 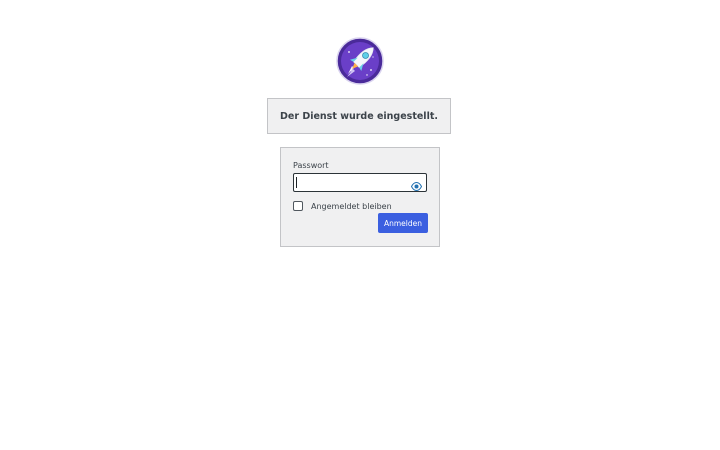 What do you see at coordinates (350, 182) in the screenshot?
I see `password-input` at bounding box center [350, 182].